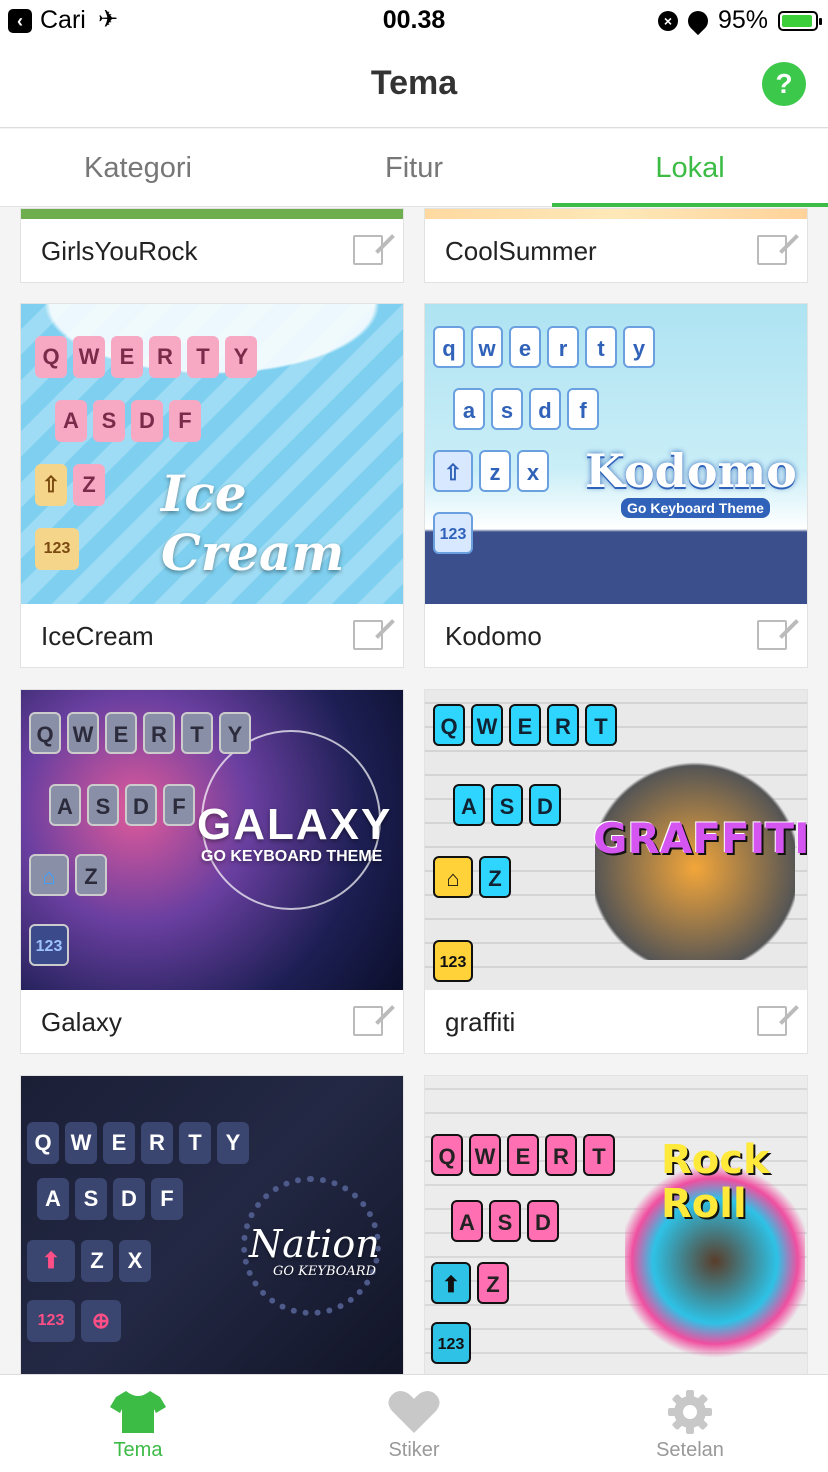 The height and width of the screenshot is (1472, 828). What do you see at coordinates (690, 168) in the screenshot?
I see `tab-lokal: Lokal` at bounding box center [690, 168].